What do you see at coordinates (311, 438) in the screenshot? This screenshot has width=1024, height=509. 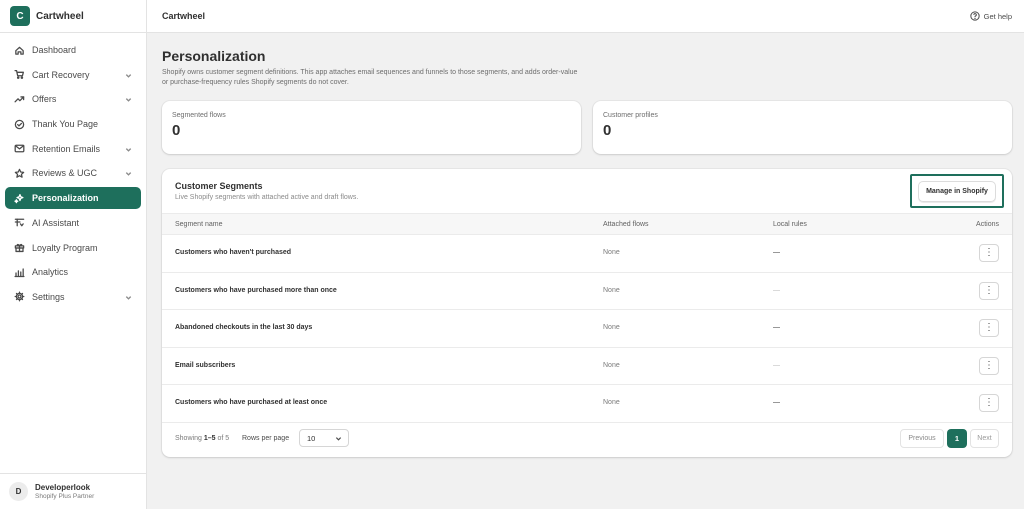 I see `rows-per-page-value: 10` at bounding box center [311, 438].